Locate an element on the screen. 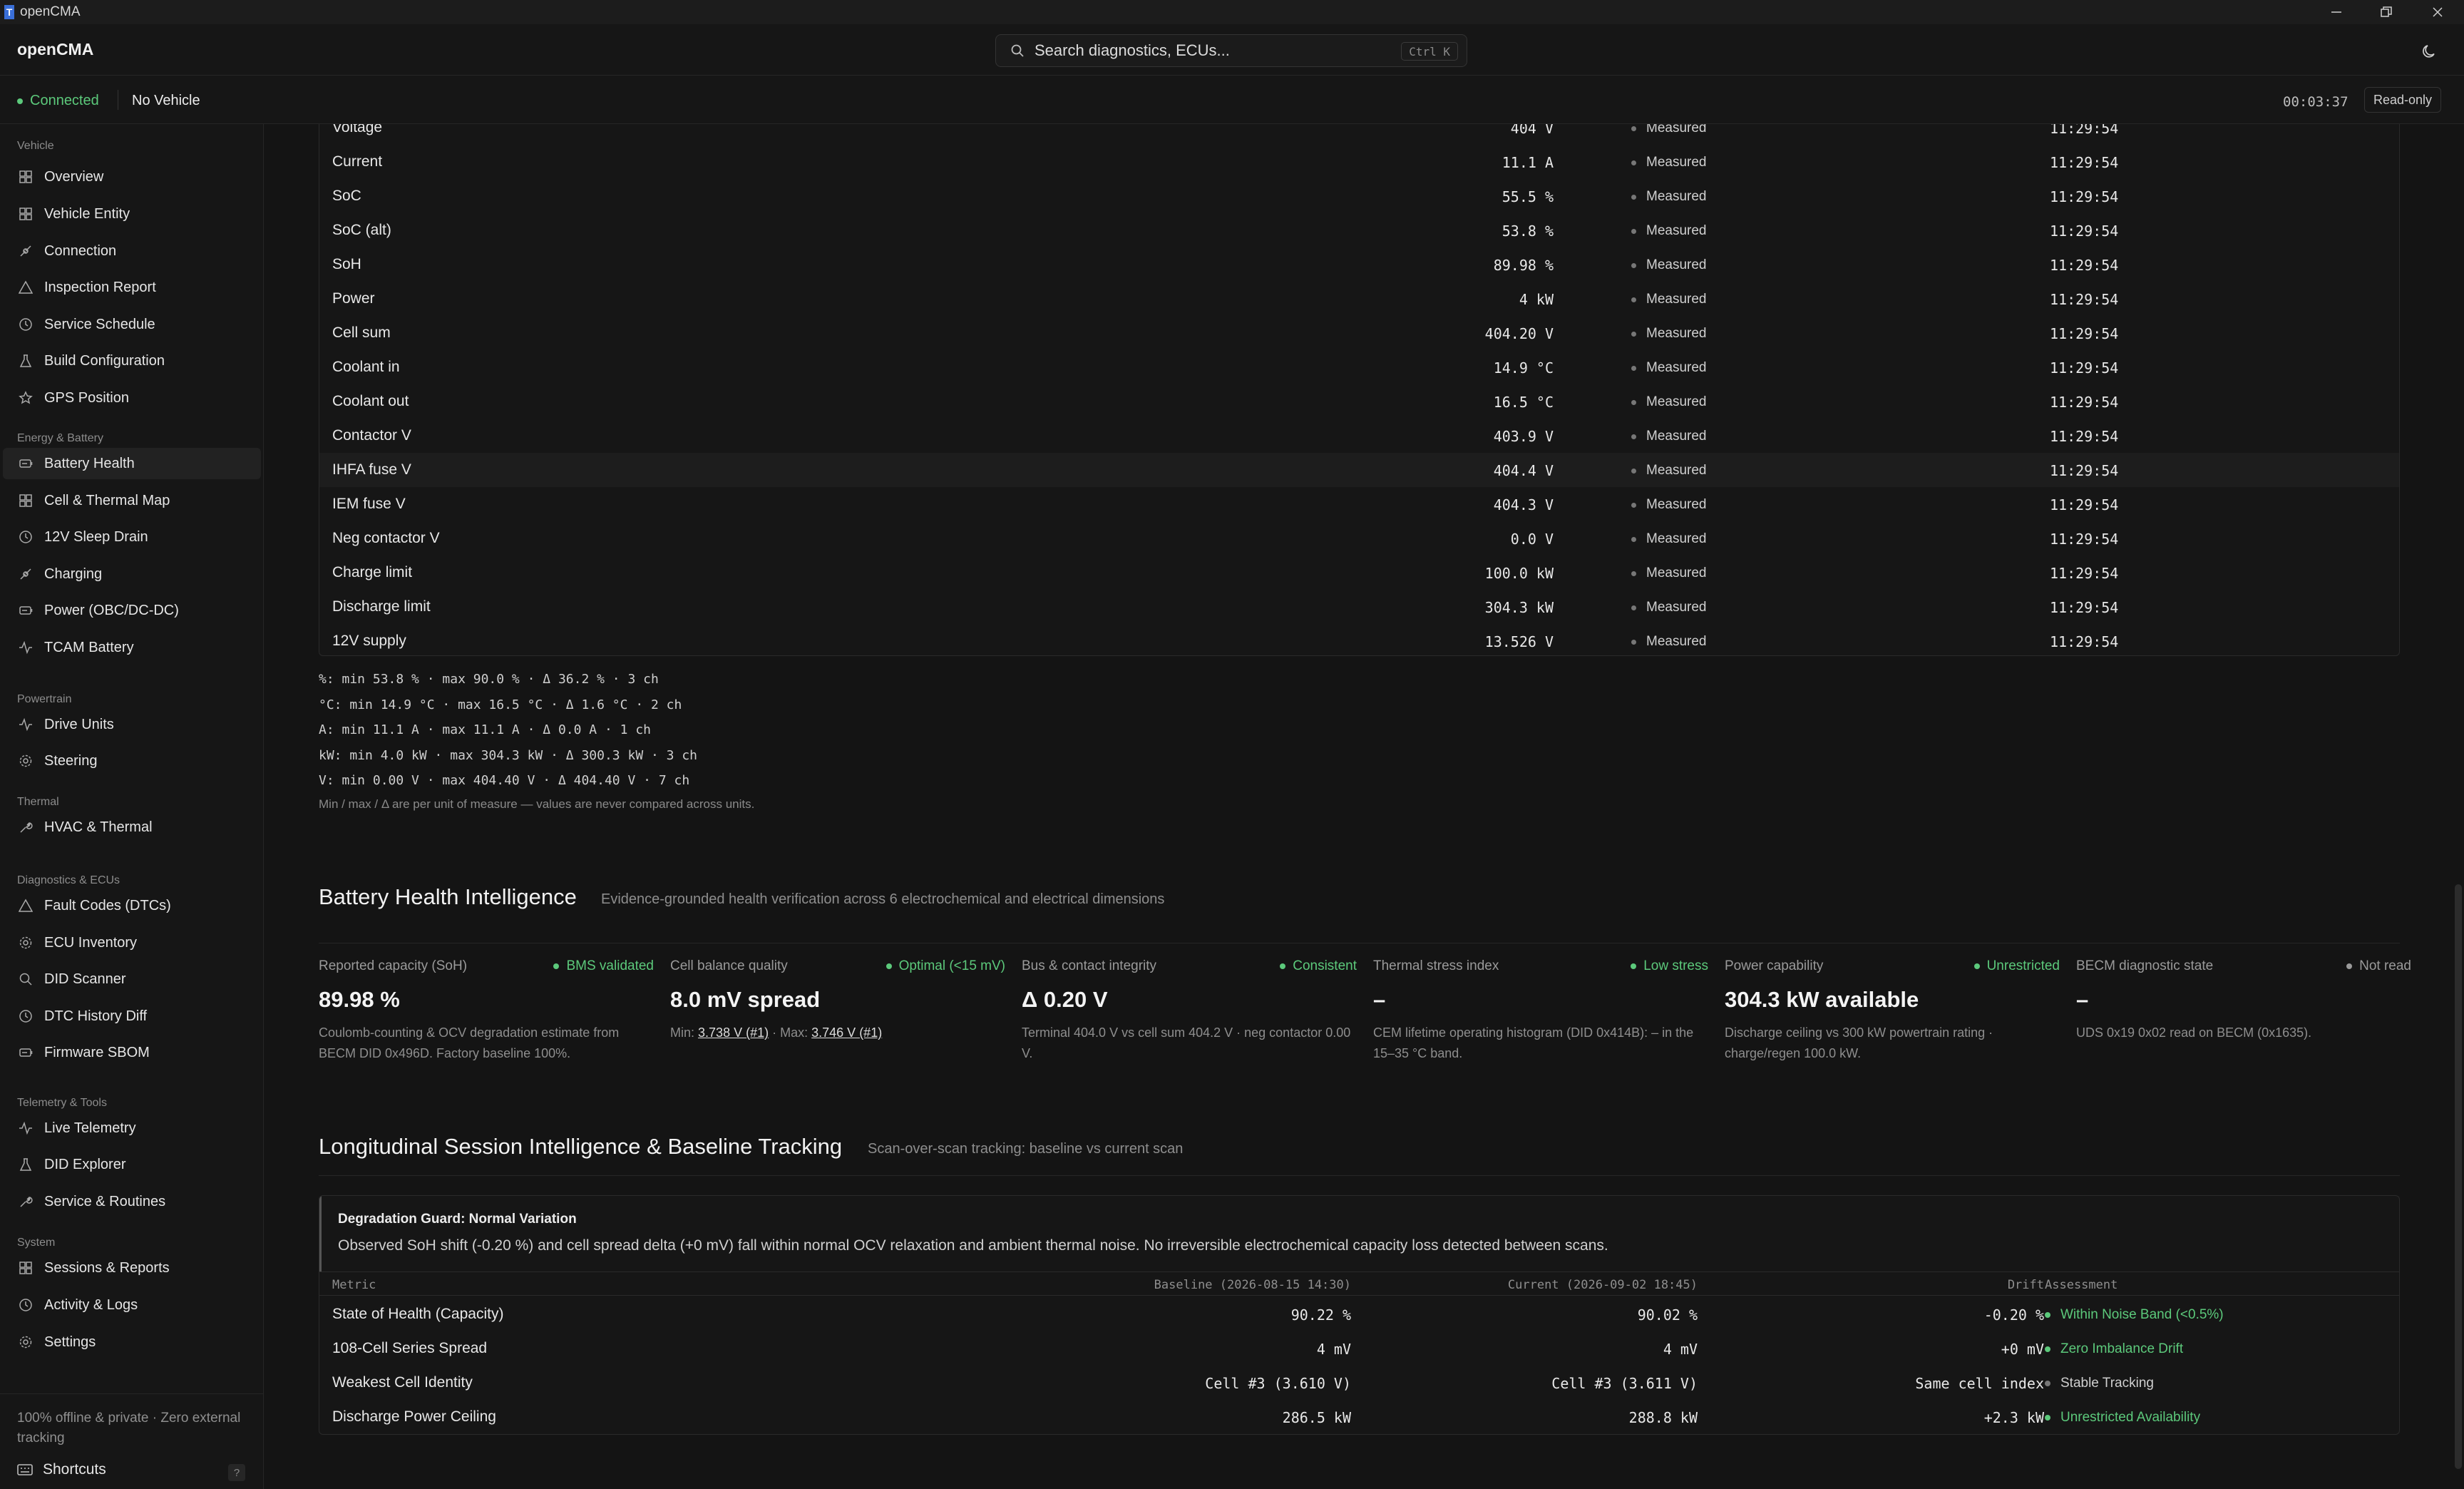 The height and width of the screenshot is (1489, 2464). table-row: Voltage 404 V Measured 11:29:54 is located at coordinates (1359, 134).